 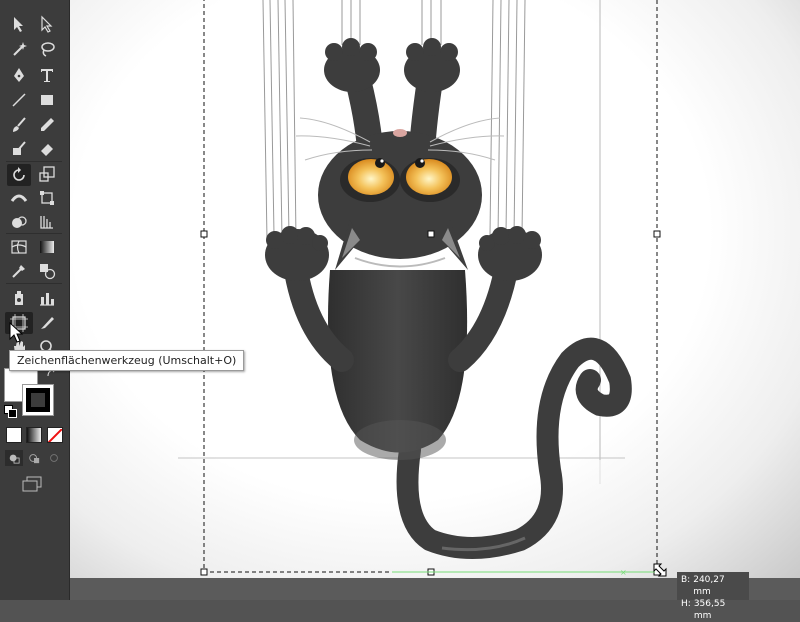 What do you see at coordinates (686, 580) in the screenshot?
I see `width-label: B:` at bounding box center [686, 580].